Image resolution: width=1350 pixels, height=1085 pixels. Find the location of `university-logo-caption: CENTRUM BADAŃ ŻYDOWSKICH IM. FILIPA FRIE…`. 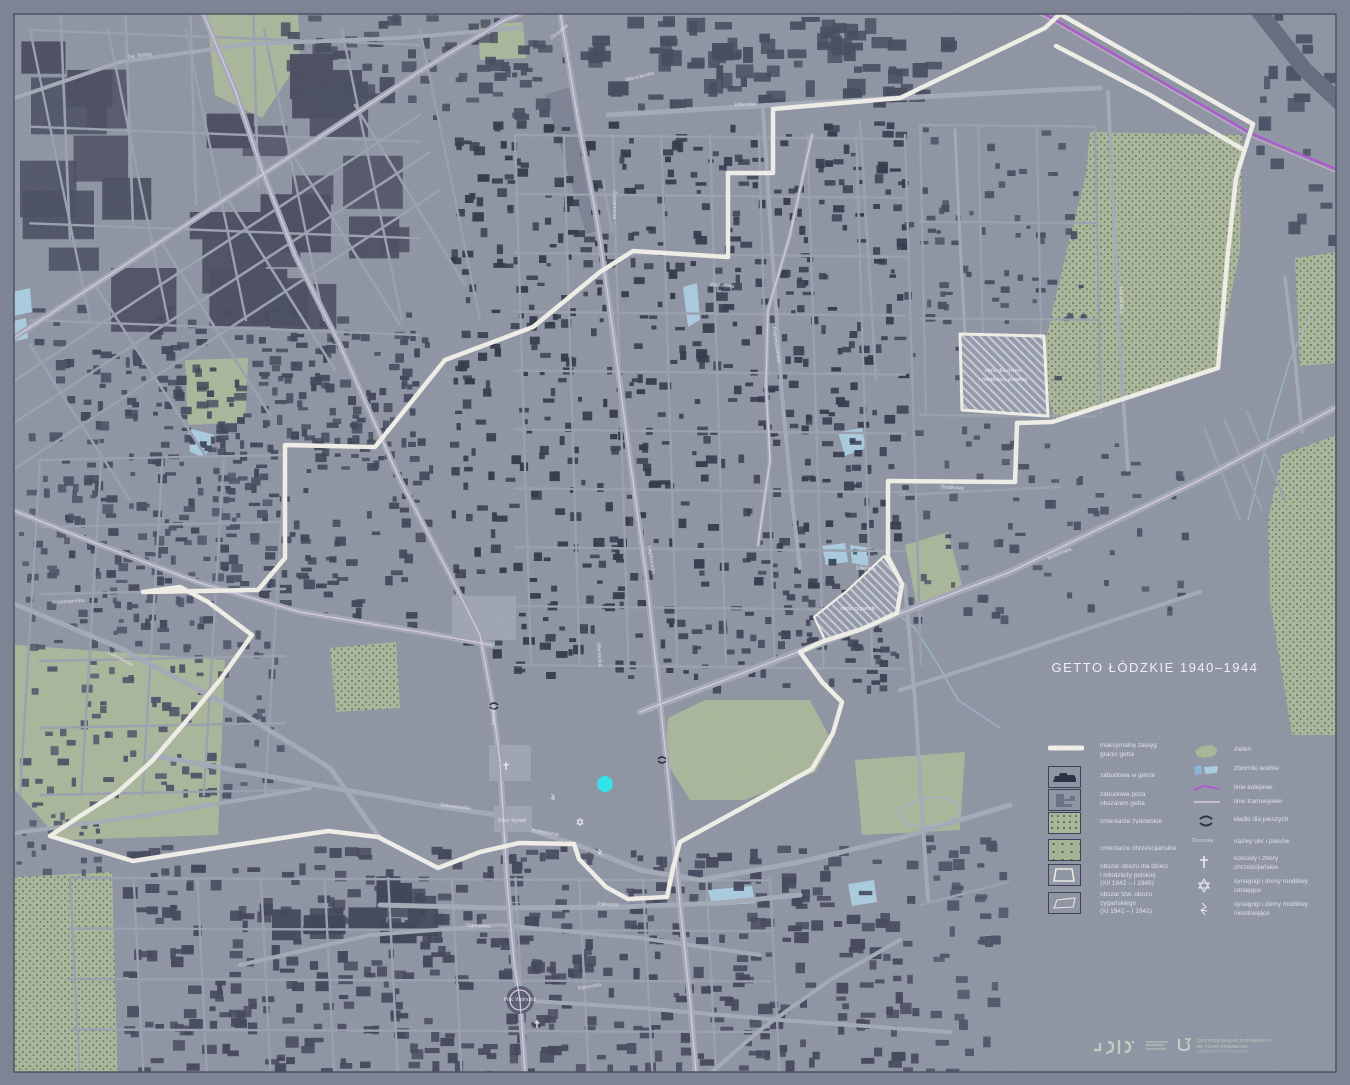

university-logo-caption: CENTRUM BADAŃ ŻYDOWSKICH IM. FILIPA FRIE… is located at coordinates (1234, 1046).